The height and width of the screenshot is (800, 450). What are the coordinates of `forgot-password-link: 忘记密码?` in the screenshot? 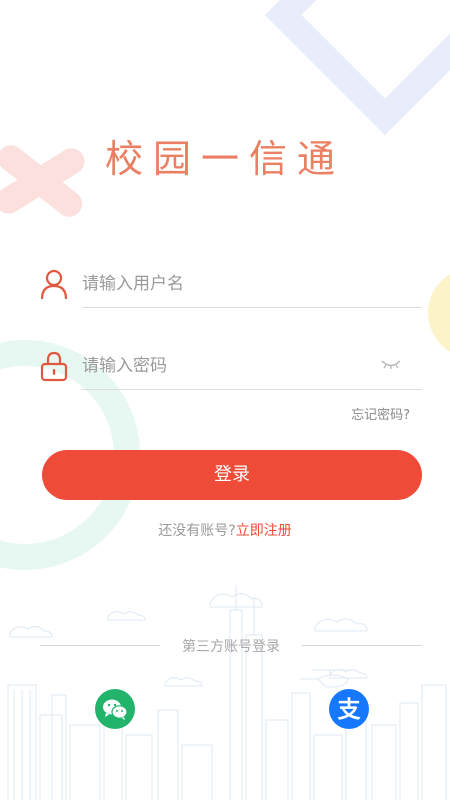 It's located at (380, 413).